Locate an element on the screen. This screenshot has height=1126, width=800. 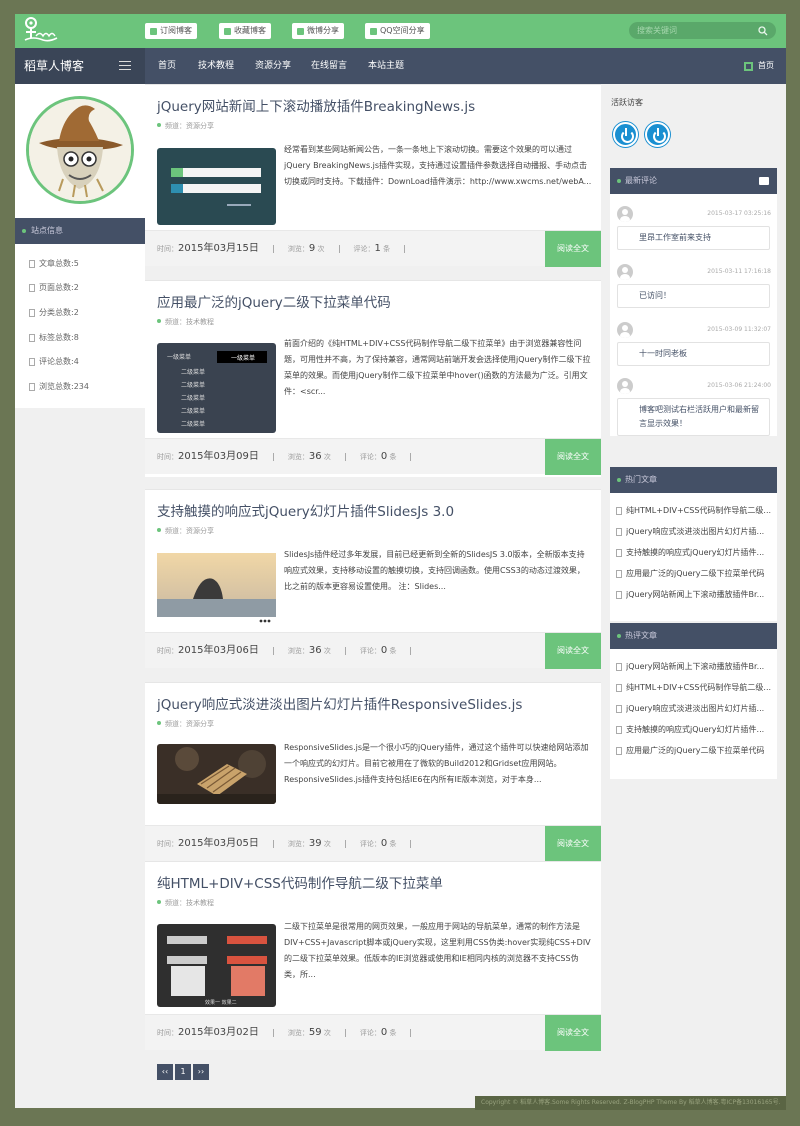
post-meta: 时间：2015年03月05日 浏览：39 次评论：0 条 阅读全文 is located at coordinates (373, 843).